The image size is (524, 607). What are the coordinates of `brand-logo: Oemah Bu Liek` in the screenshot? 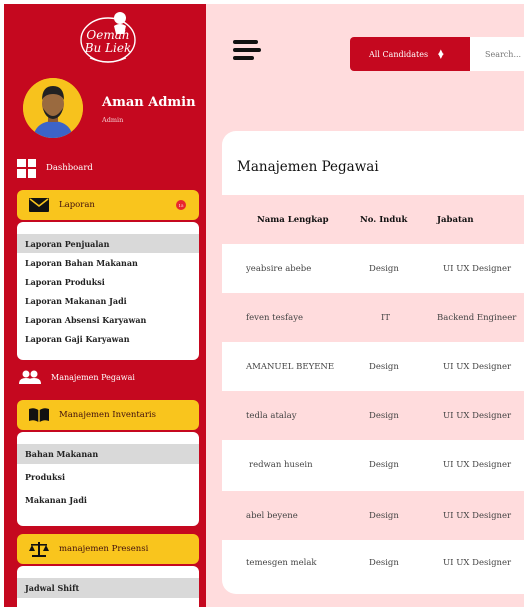 It's located at (108, 37).